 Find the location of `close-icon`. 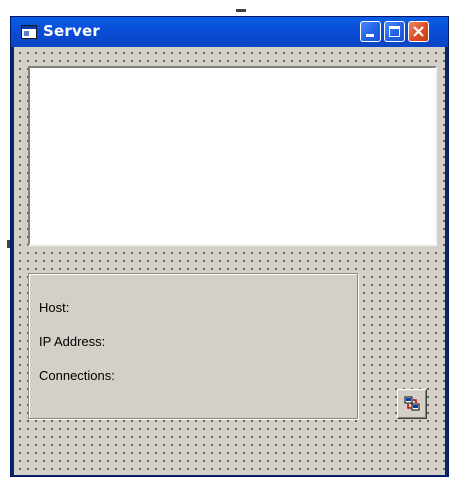

close-icon is located at coordinates (418, 31).